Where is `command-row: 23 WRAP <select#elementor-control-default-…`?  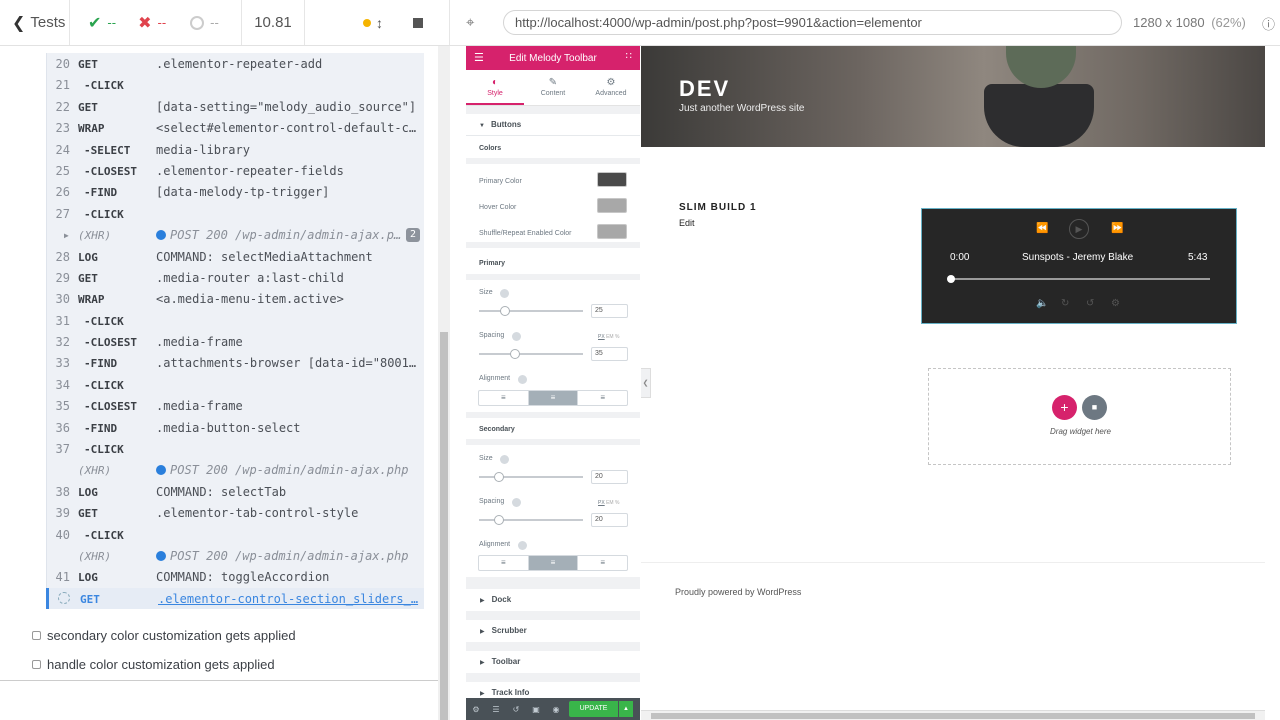
command-row: 23 WRAP <select#elementor-control-default-… is located at coordinates (235, 128).